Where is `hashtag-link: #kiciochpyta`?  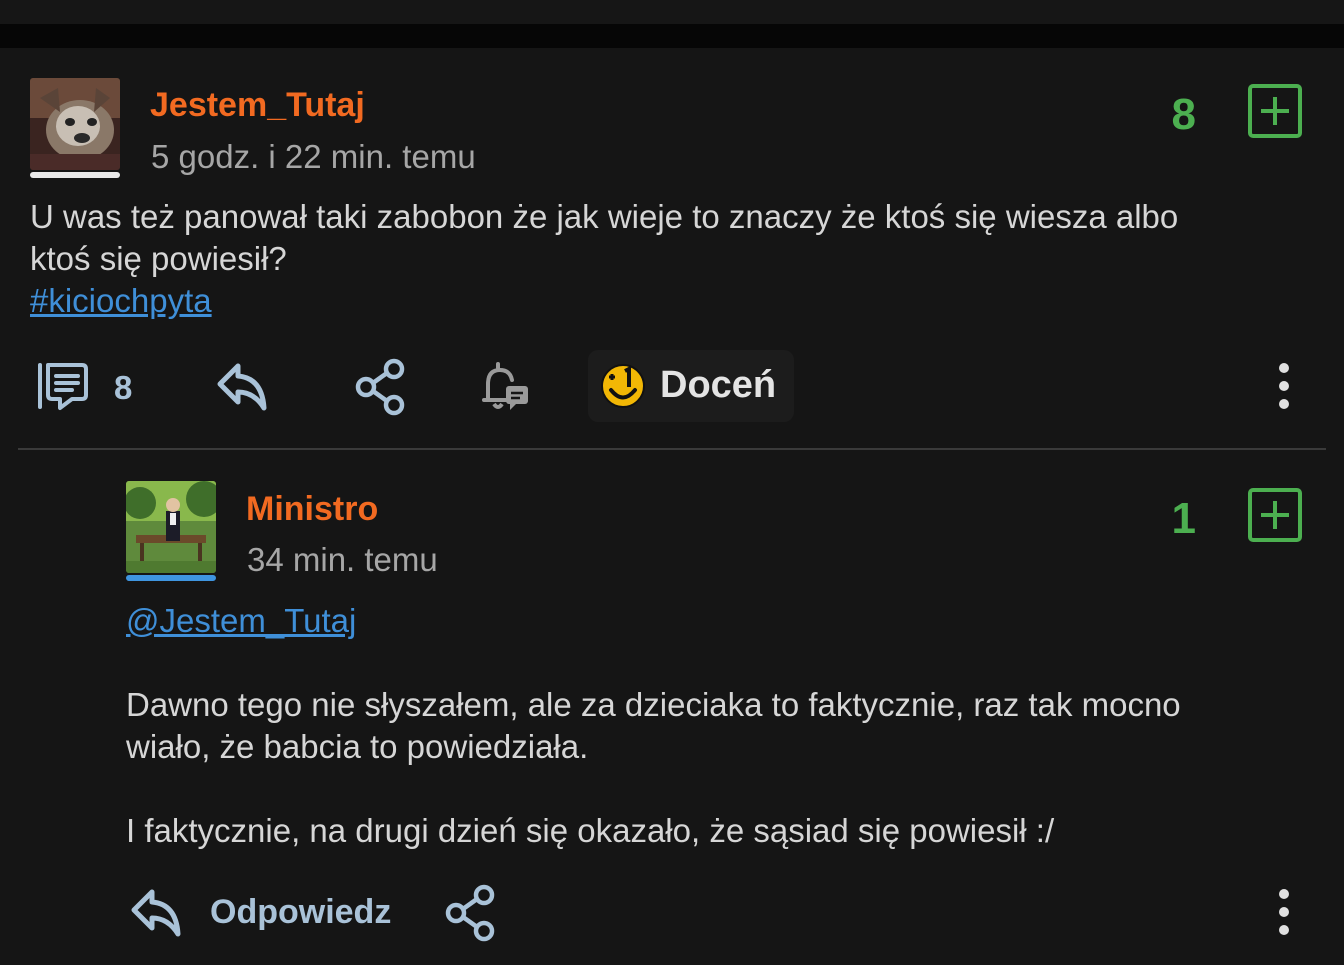
hashtag-link: #kiciochpyta is located at coordinates (121, 301).